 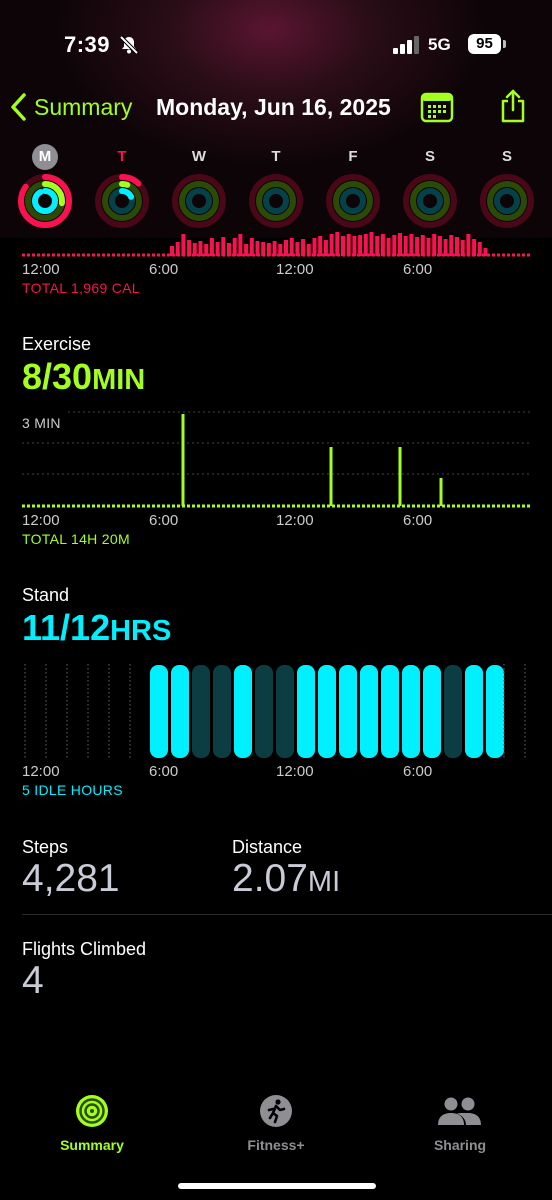 I want to click on move-tick-2: 12:00, so click(x=295, y=269).